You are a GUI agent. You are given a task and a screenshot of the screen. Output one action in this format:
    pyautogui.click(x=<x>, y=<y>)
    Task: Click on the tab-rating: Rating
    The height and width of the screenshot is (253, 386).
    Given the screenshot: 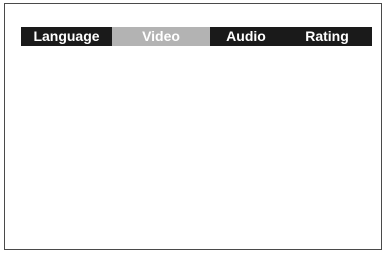 What is the action you would take?
    pyautogui.click(x=327, y=36)
    